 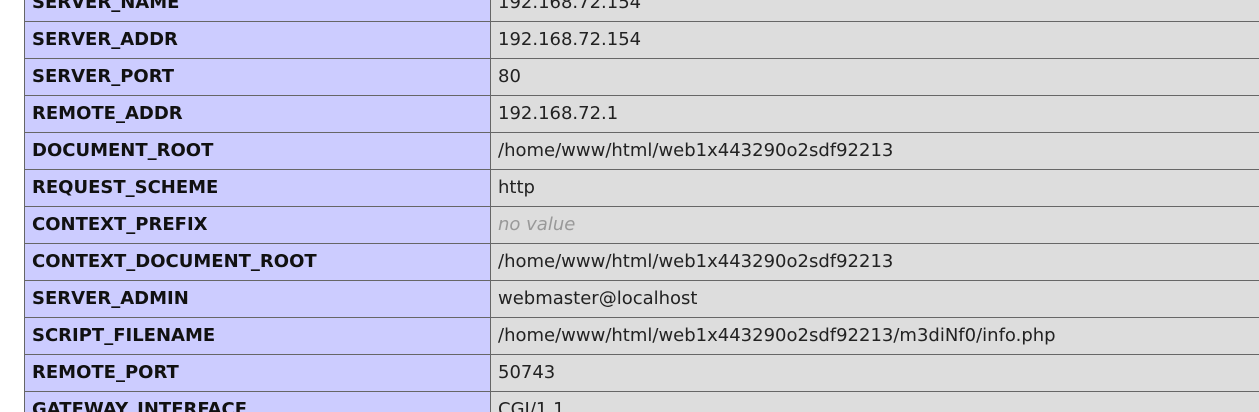 I want to click on table-row: REMOTE_PORT 50743, so click(x=641, y=373).